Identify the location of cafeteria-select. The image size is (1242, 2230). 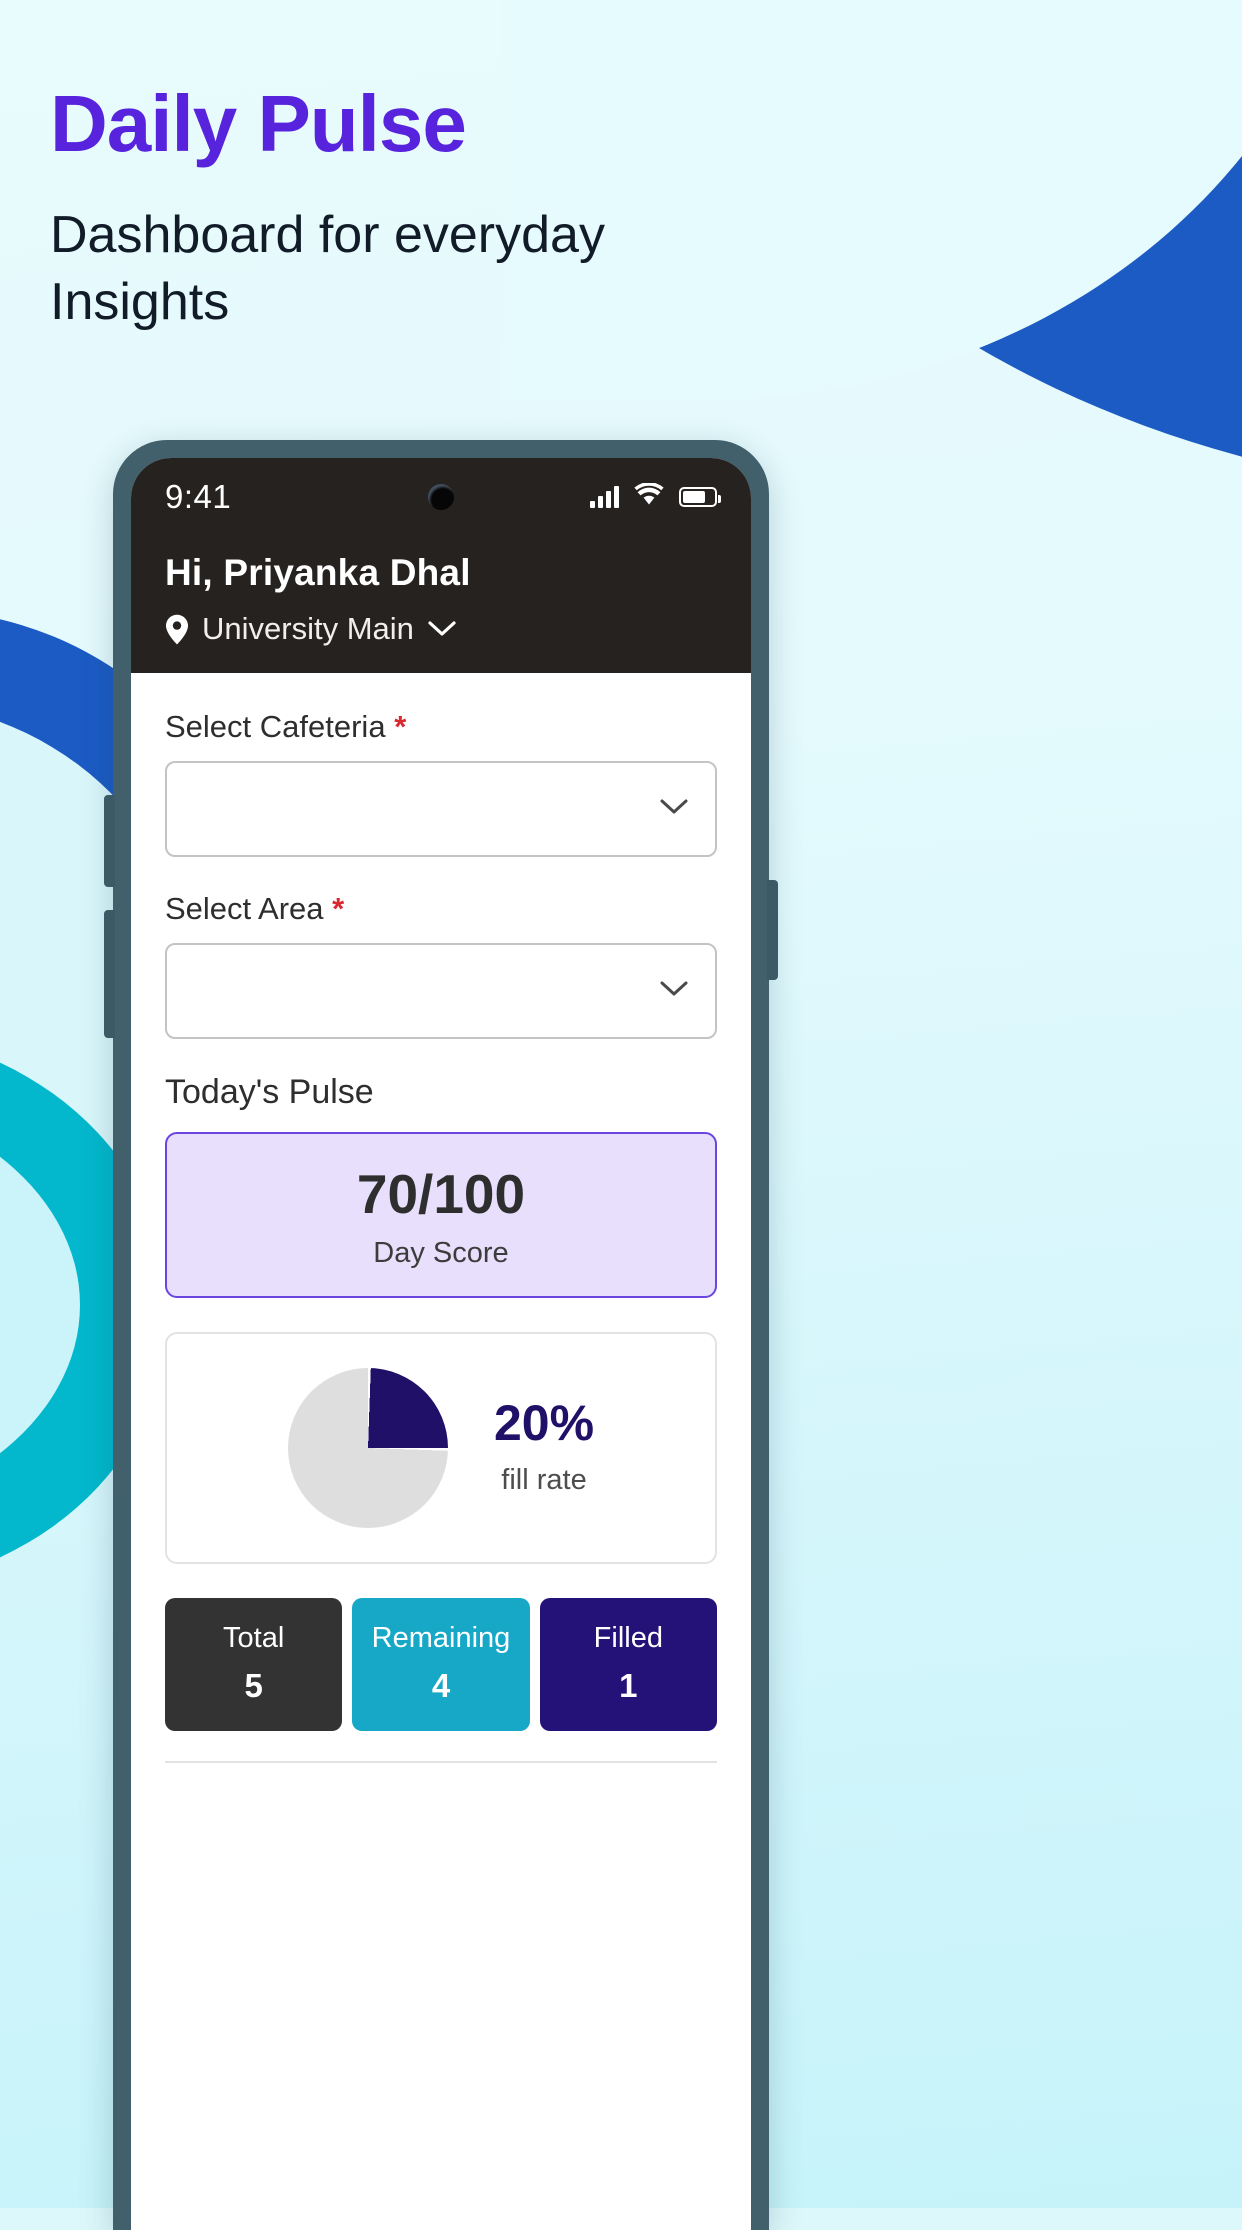
(441, 809).